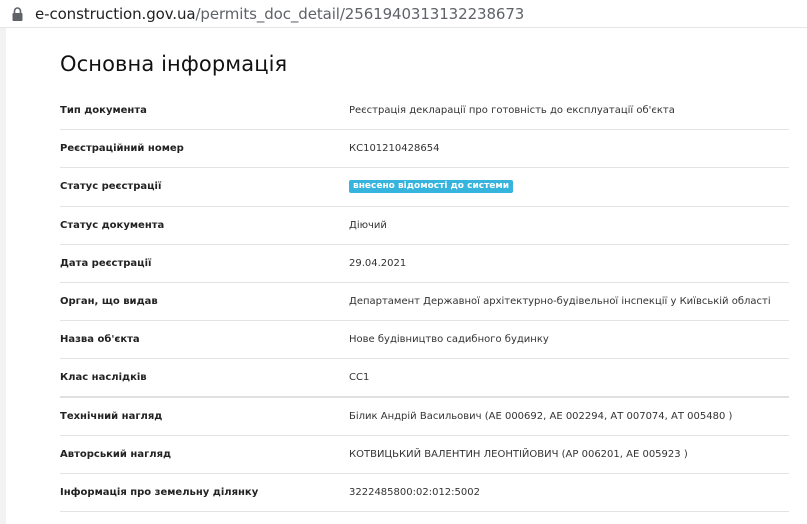  Describe the element at coordinates (449, 340) in the screenshot. I see `row-value: Нове будівництво садибного будинку` at that location.